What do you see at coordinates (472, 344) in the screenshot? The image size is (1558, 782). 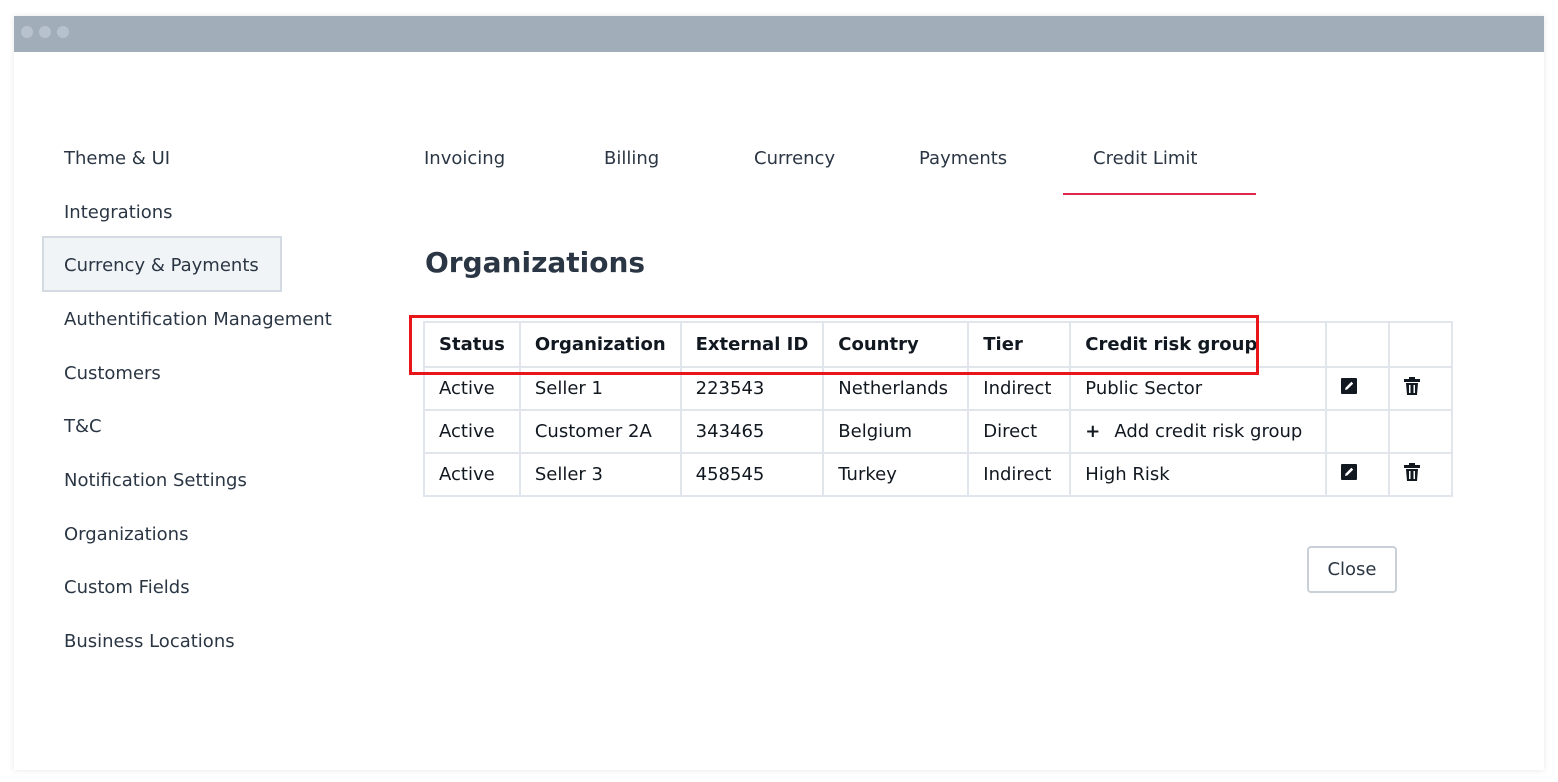 I see `column-header-status: Status` at bounding box center [472, 344].